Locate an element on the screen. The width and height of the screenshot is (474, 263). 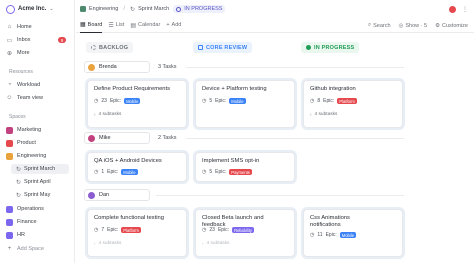
sidebar-item-label: Finance is located at coordinates (27, 222).